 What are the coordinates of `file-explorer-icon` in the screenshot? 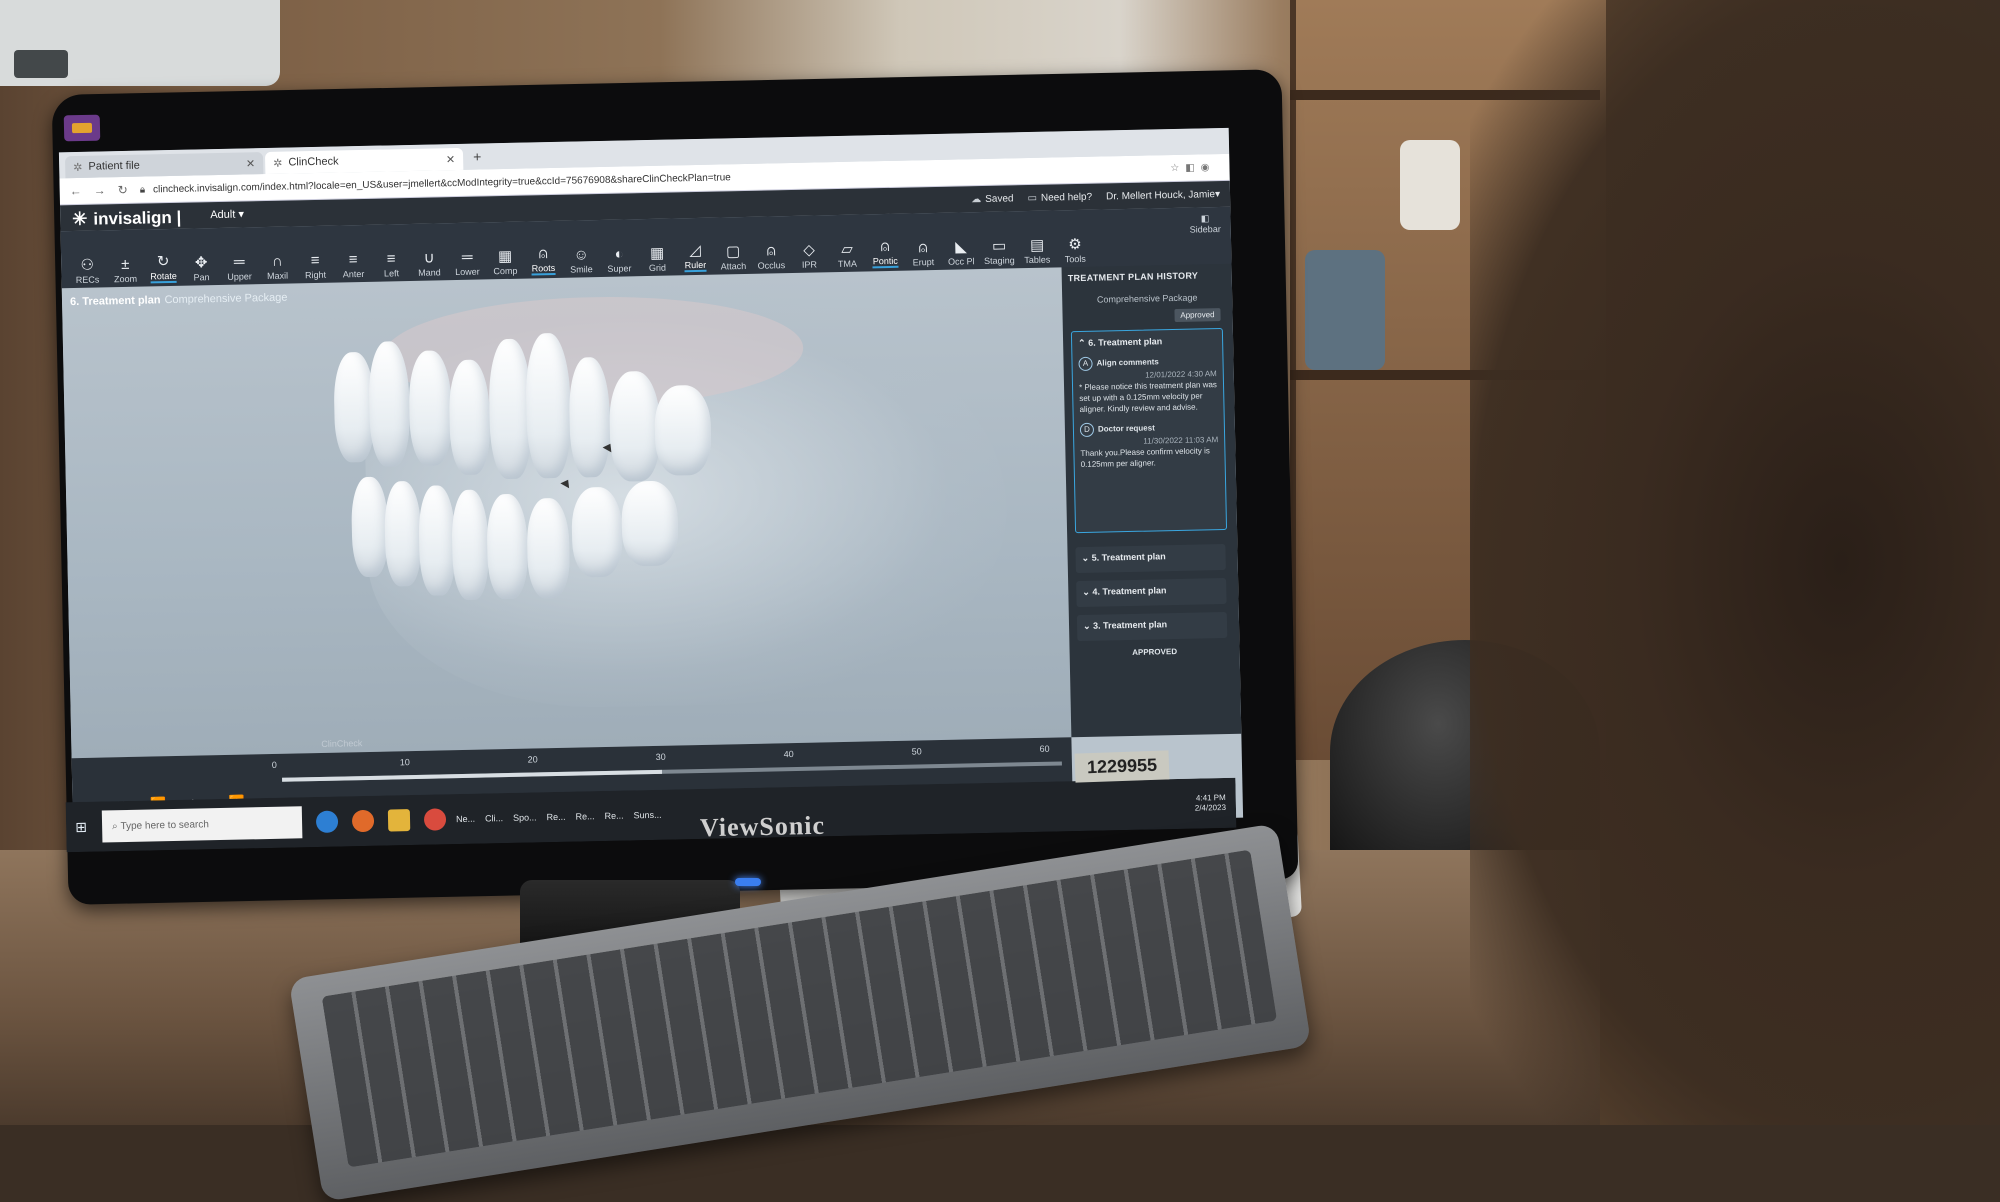 It's located at (399, 820).